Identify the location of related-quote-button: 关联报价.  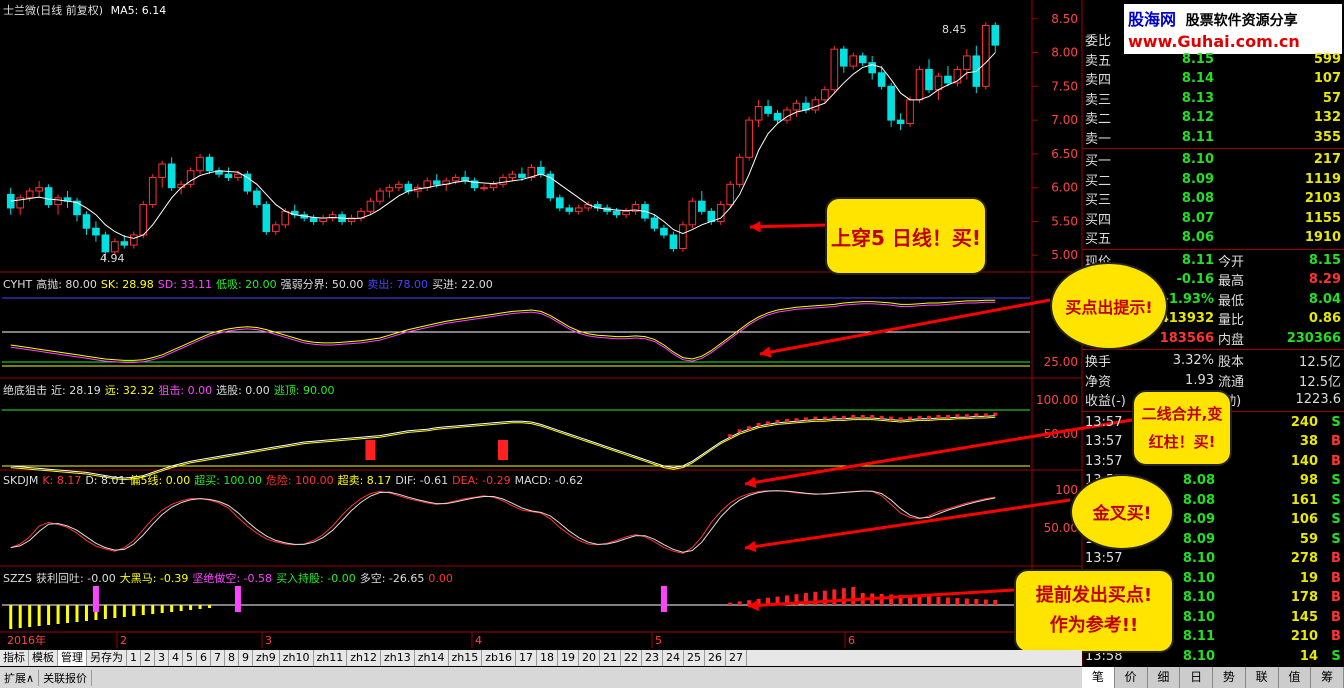
(66, 677).